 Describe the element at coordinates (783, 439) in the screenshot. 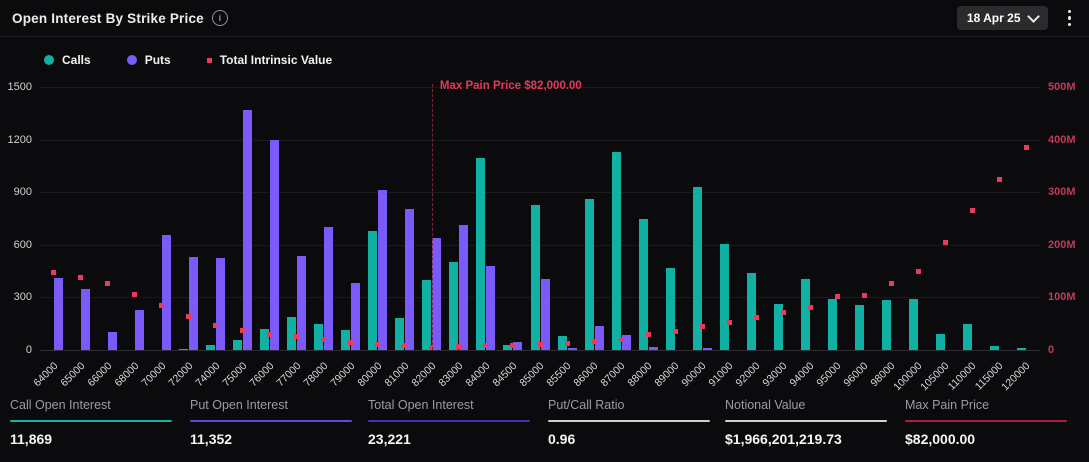

I see `stat-value: $1,966,201,219.73` at that location.